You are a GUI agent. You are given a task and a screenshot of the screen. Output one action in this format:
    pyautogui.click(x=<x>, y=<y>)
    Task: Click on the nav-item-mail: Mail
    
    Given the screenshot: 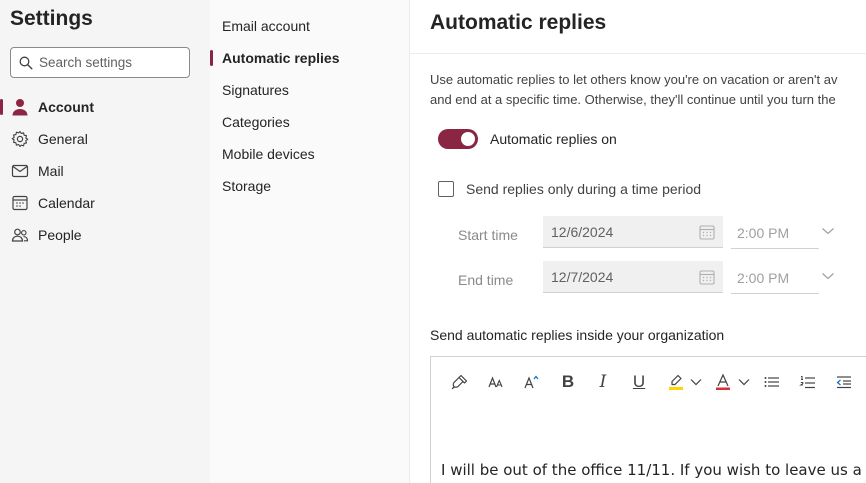 What is the action you would take?
    pyautogui.click(x=105, y=171)
    